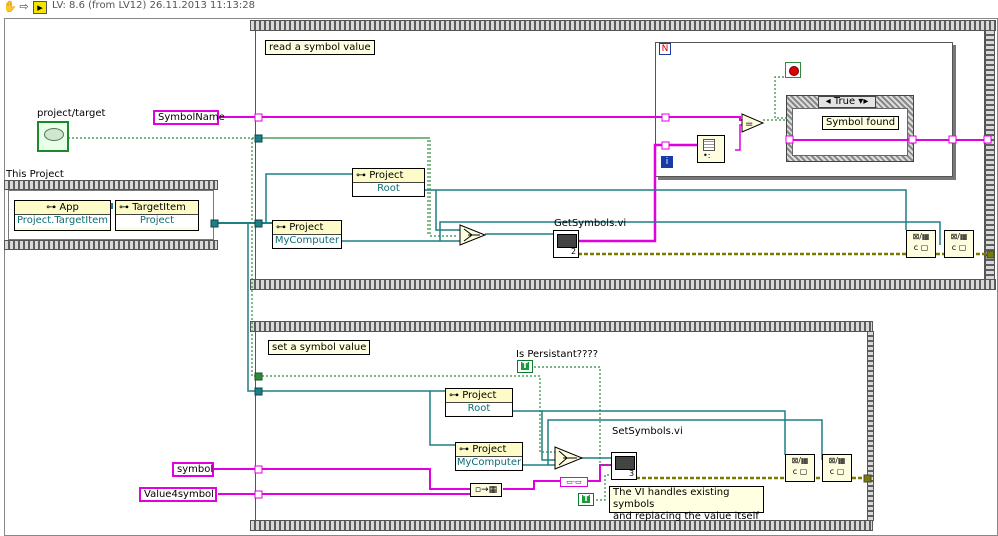 Image resolution: width=998 pixels, height=536 pixels. What do you see at coordinates (388, 189) in the screenshot?
I see `read-project-root-prop: Root` at bounding box center [388, 189].